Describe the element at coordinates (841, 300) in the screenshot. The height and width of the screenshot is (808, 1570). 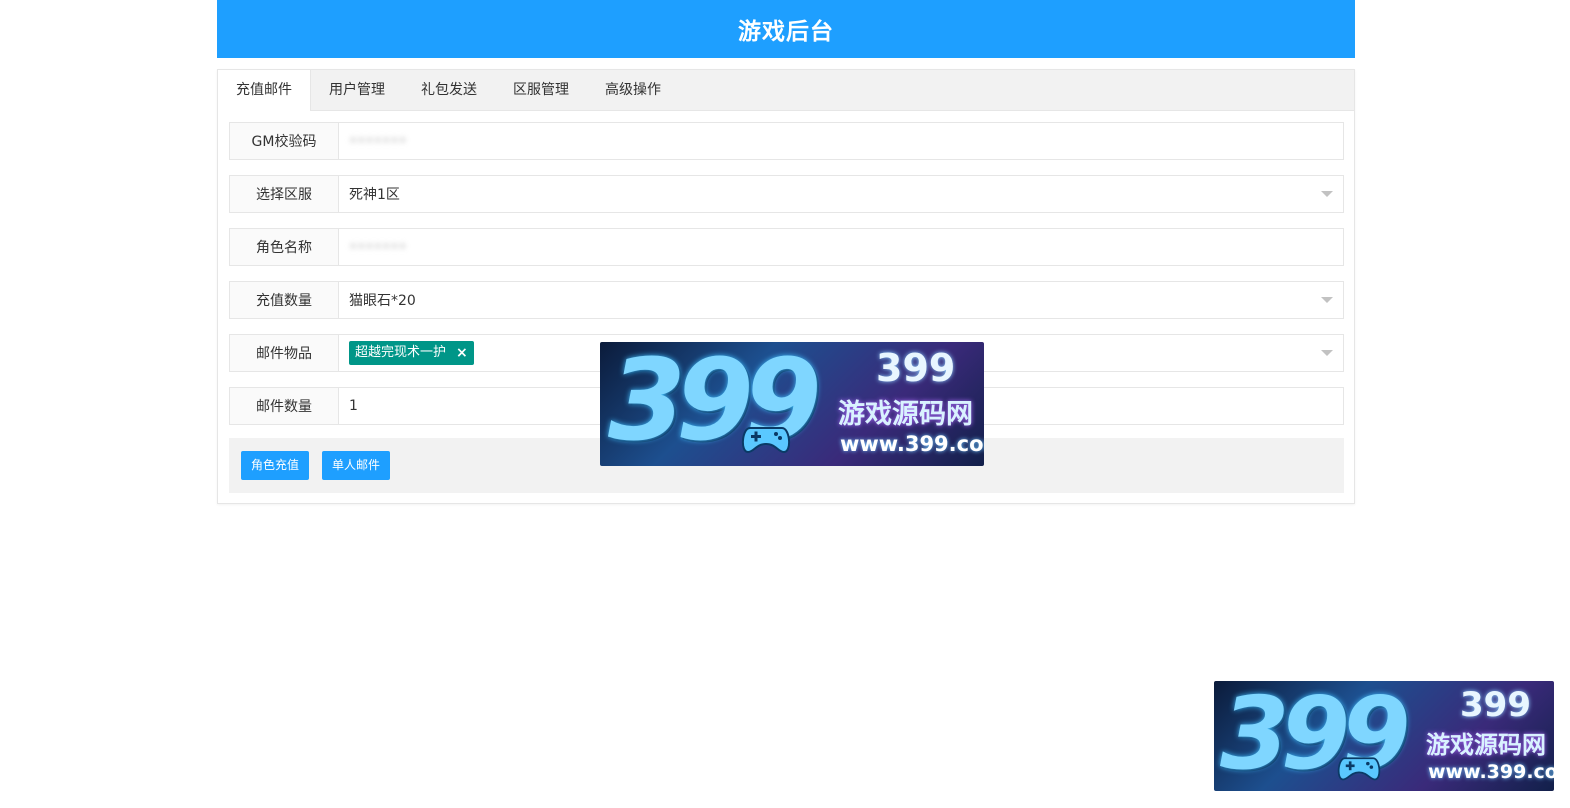
I see `recharge-amount-select: 猫眼石*20` at that location.